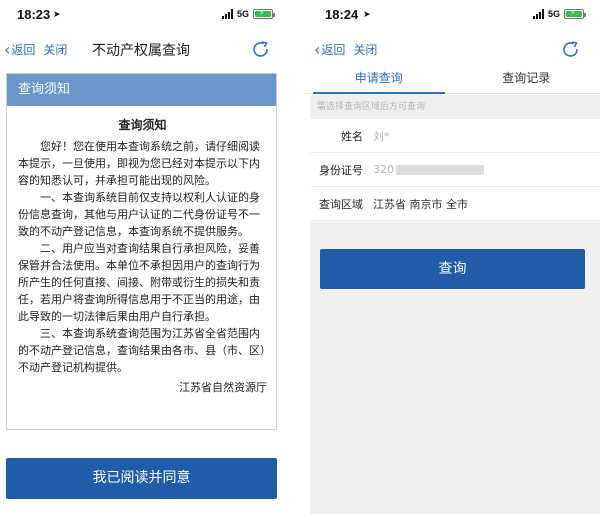 Image resolution: width=600 pixels, height=514 pixels. What do you see at coordinates (341, 204) in the screenshot?
I see `region-label: 查询区域` at bounding box center [341, 204].